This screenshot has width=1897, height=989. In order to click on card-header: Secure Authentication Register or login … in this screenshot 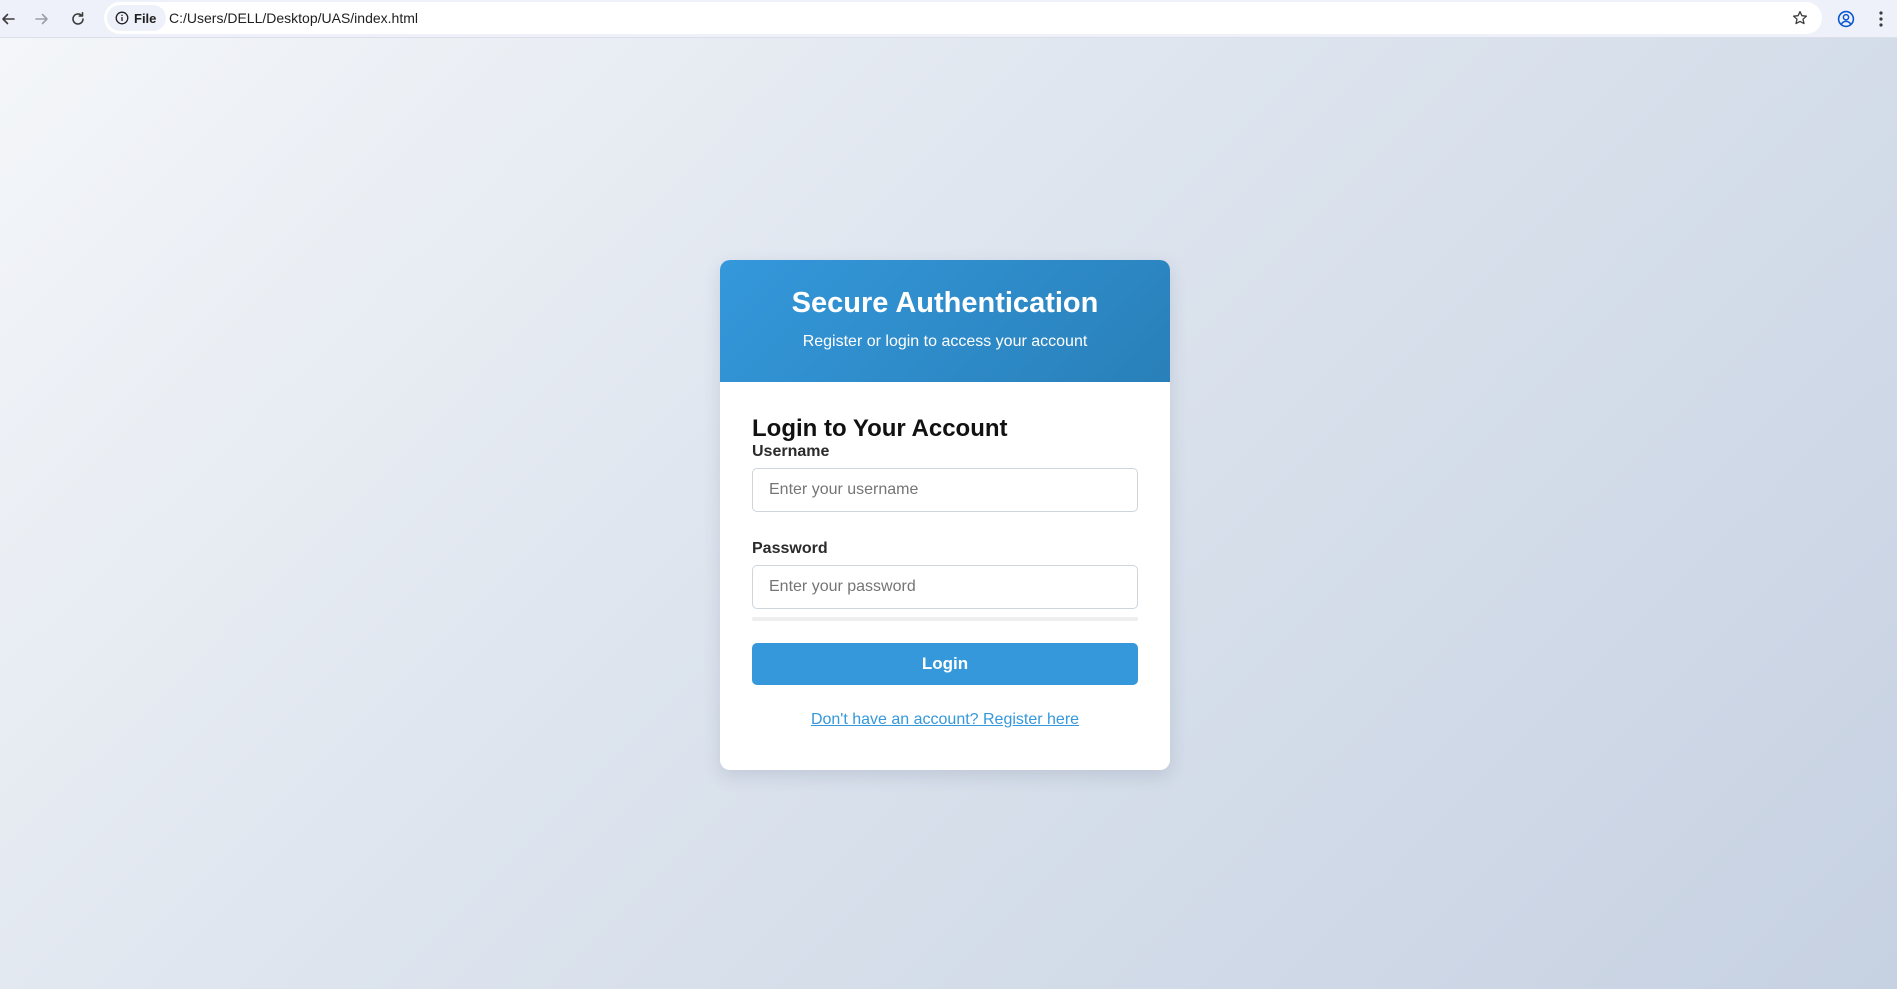, I will do `click(945, 321)`.